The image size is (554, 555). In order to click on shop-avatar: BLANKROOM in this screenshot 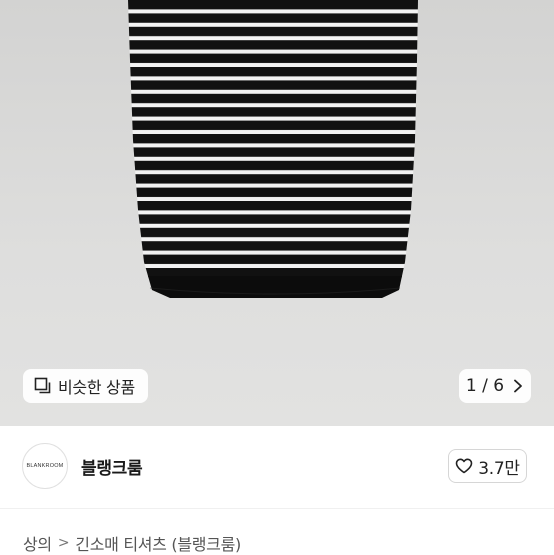, I will do `click(45, 466)`.